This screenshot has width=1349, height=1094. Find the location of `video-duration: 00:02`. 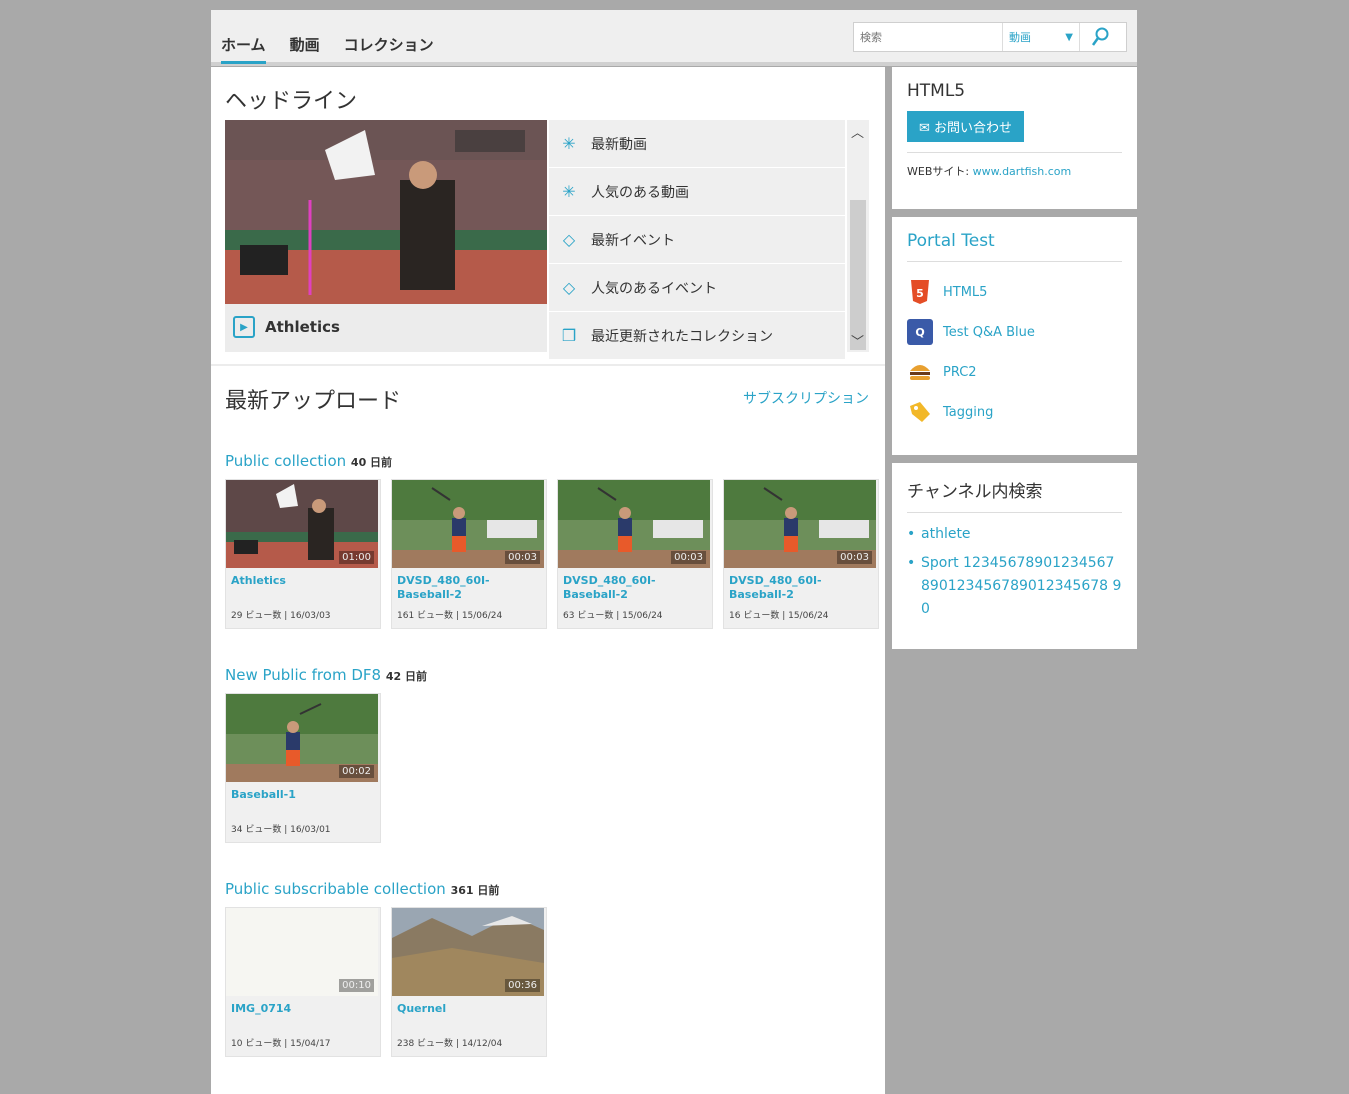

video-duration: 00:02 is located at coordinates (356, 771).